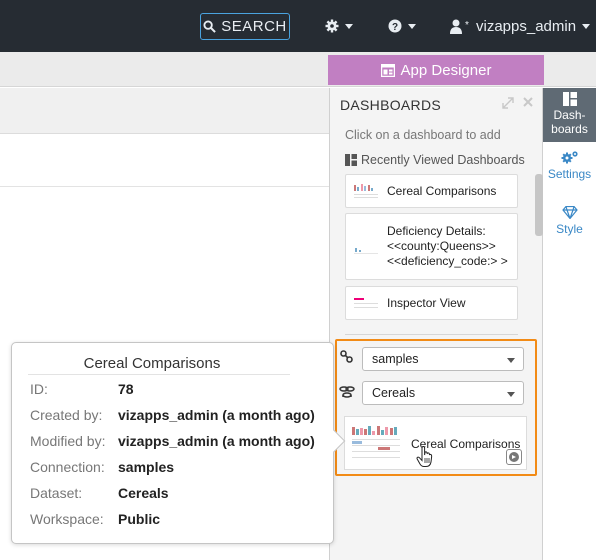 This screenshot has width=596, height=560. Describe the element at coordinates (569, 212) in the screenshot. I see `diamond-icon` at that location.